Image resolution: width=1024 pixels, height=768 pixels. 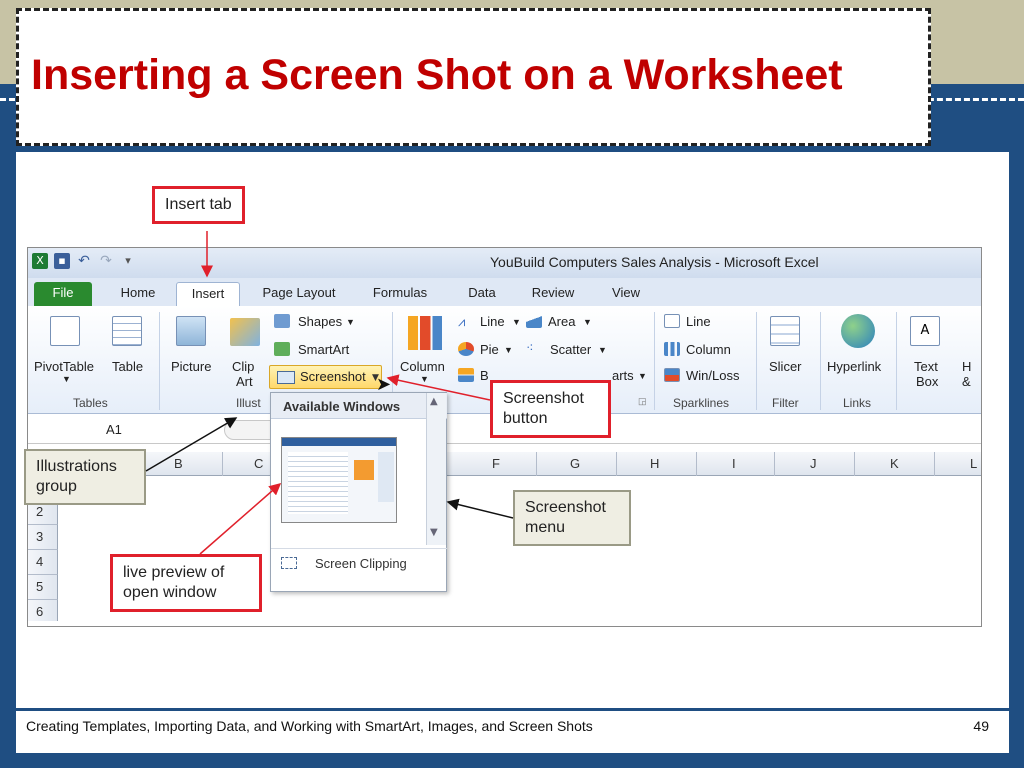 I want to click on screenshot-menu-callout: Screenshot menu, so click(x=572, y=518).